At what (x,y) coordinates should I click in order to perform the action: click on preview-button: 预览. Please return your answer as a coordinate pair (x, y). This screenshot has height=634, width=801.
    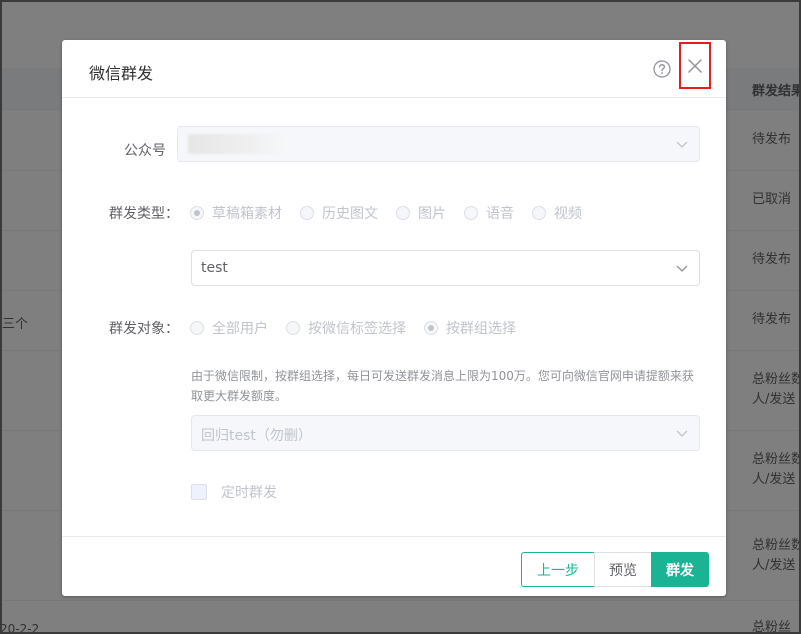
    Looking at the image, I should click on (623, 569).